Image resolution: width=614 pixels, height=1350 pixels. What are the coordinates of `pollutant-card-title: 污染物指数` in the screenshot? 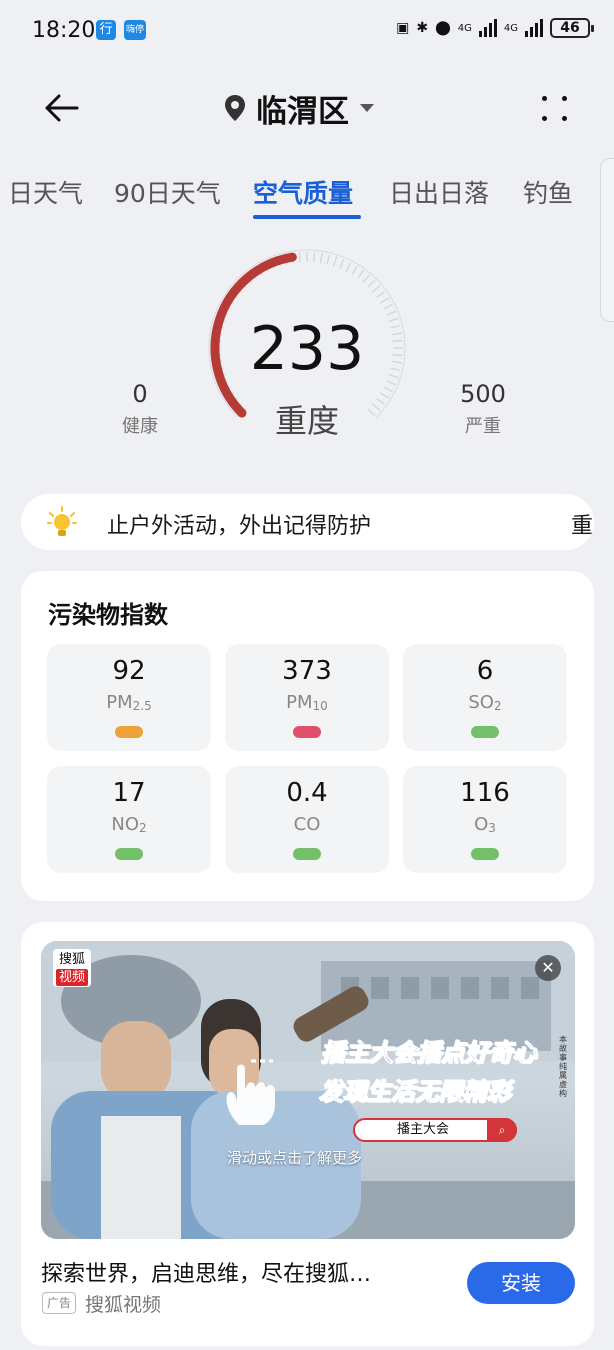 It's located at (108, 615).